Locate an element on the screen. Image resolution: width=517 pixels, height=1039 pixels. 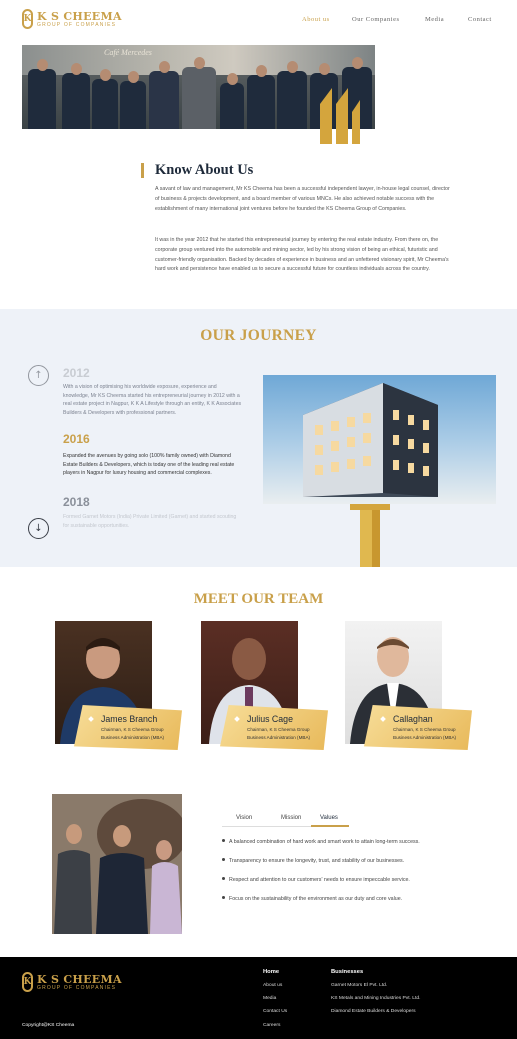
journey-down-button: ↓ is located at coordinates (38, 528).